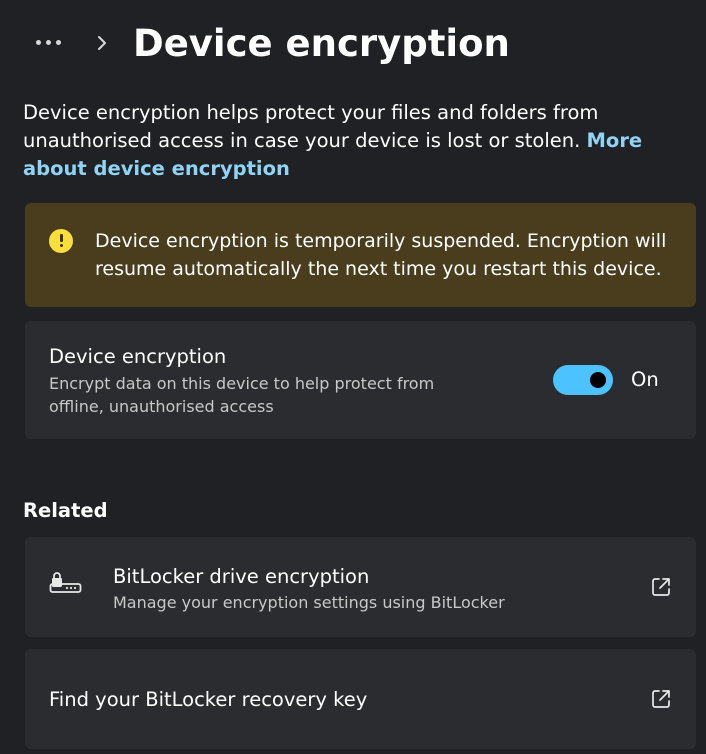  I want to click on more-icon, so click(48, 42).